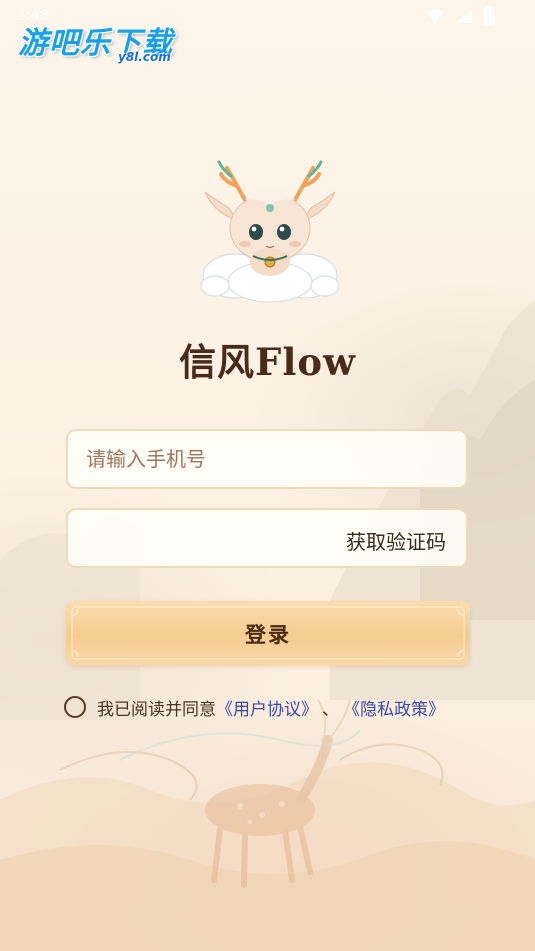  What do you see at coordinates (435, 16) in the screenshot?
I see `wifi-icon` at bounding box center [435, 16].